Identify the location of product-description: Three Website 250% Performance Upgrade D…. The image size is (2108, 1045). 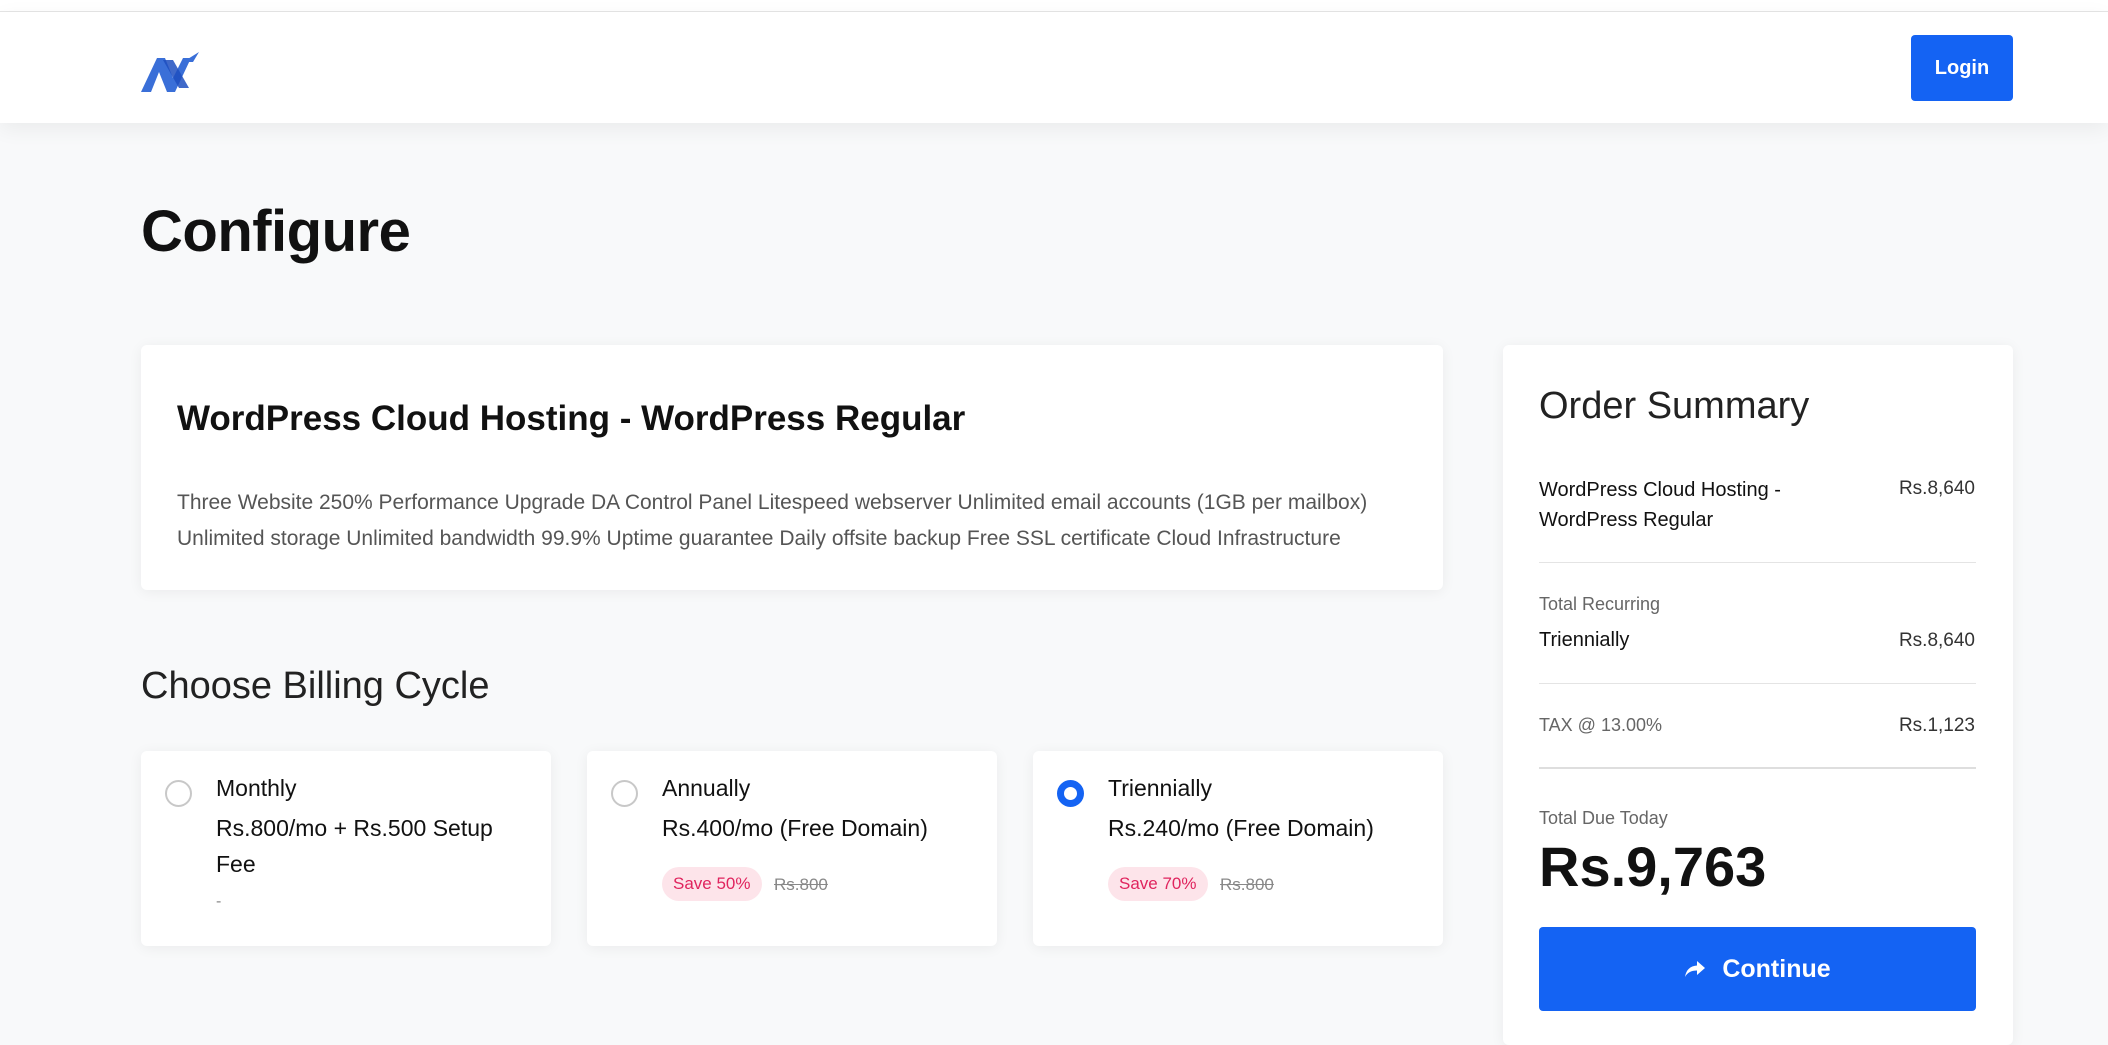
(772, 520).